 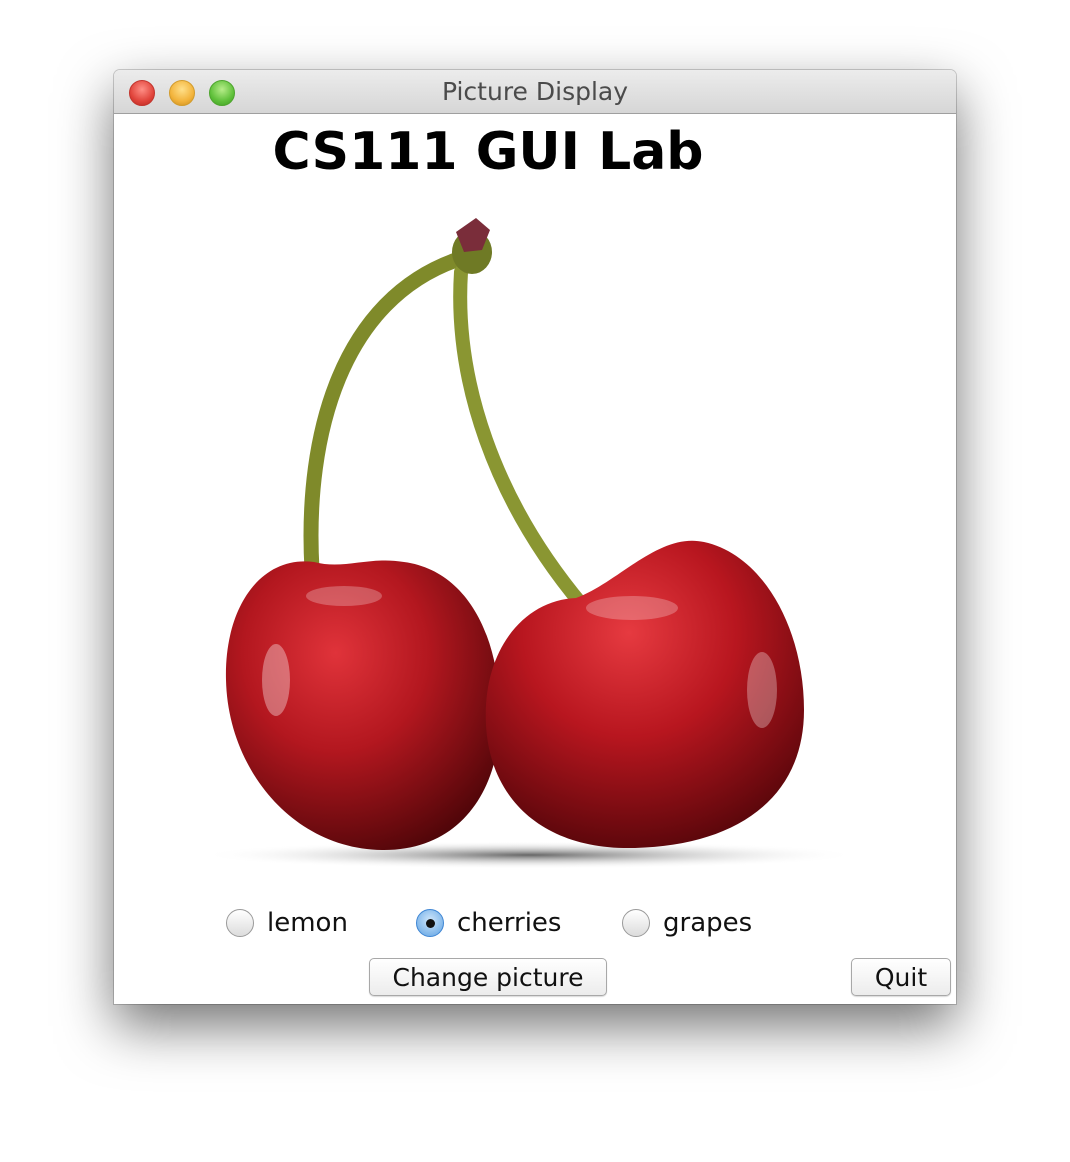 I want to click on lab-heading: CS111 GUI Lab, so click(x=488, y=152).